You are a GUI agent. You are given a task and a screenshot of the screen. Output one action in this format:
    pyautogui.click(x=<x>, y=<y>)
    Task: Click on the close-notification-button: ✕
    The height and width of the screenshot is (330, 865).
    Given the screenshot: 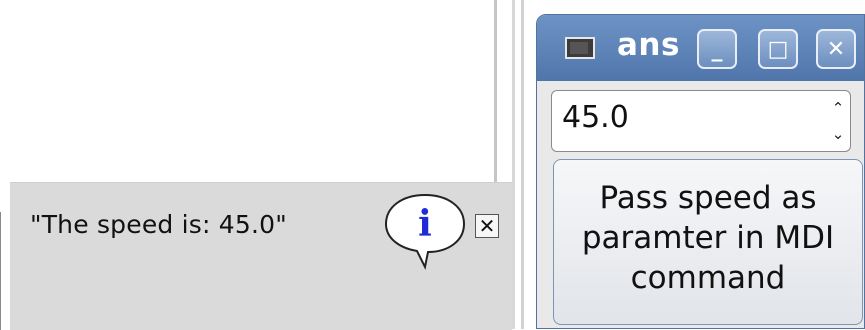 What is the action you would take?
    pyautogui.click(x=487, y=226)
    